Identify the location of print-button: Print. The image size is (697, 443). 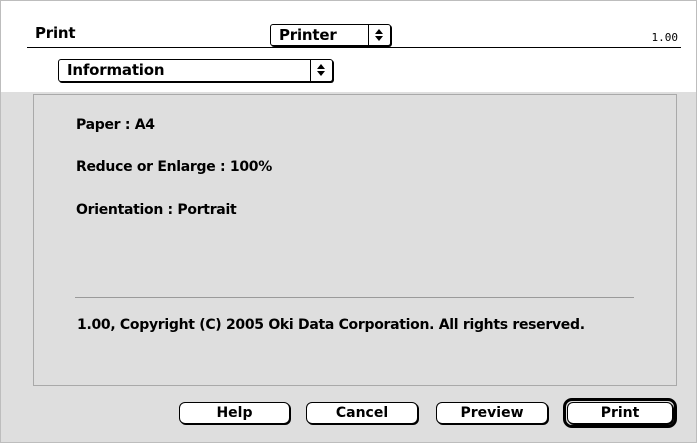
(620, 413).